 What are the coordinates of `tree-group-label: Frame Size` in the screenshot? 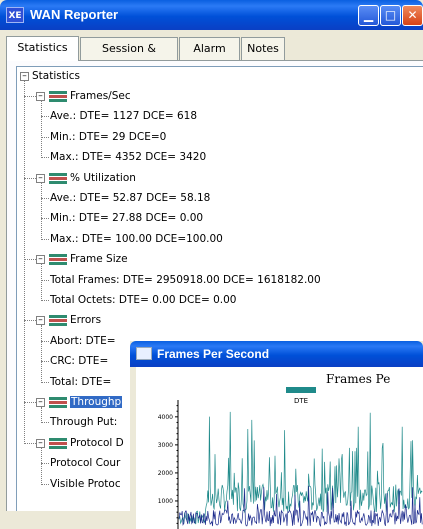 It's located at (99, 259).